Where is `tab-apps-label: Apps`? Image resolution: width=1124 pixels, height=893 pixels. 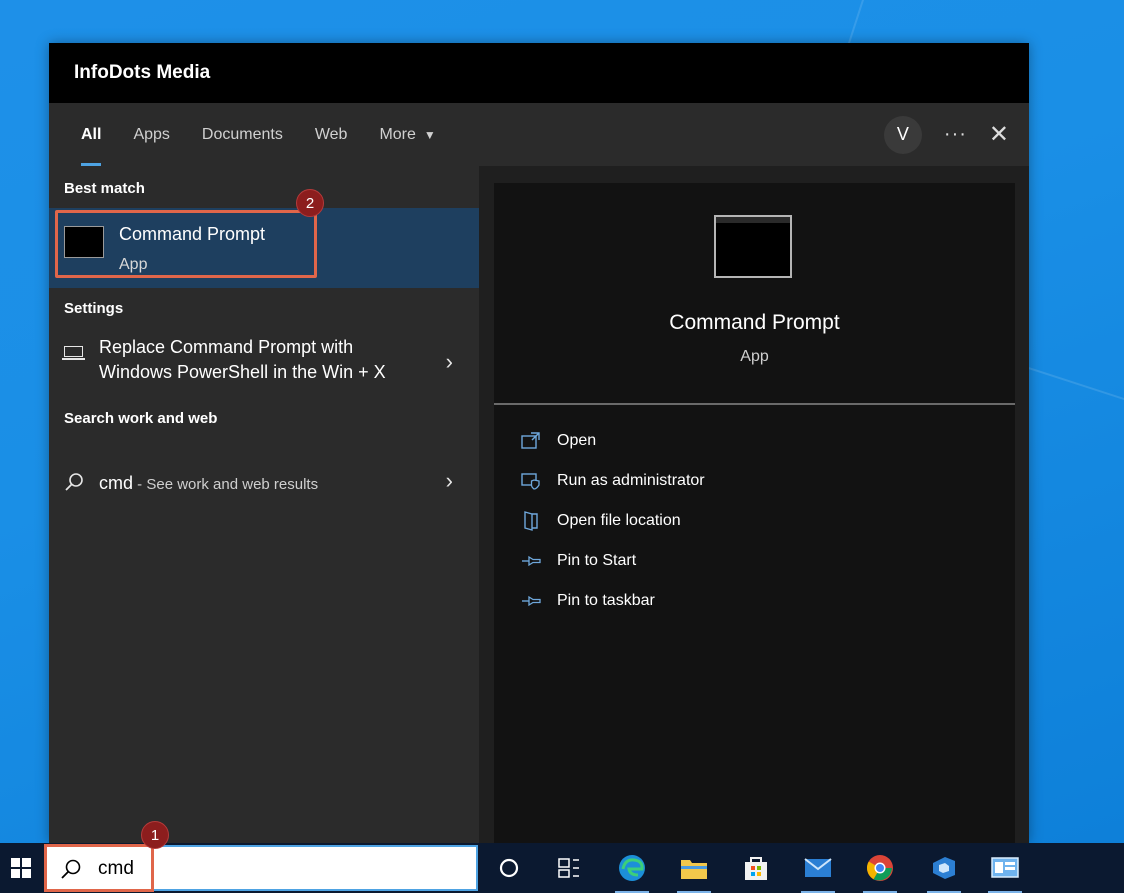
tab-apps-label: Apps is located at coordinates (151, 134).